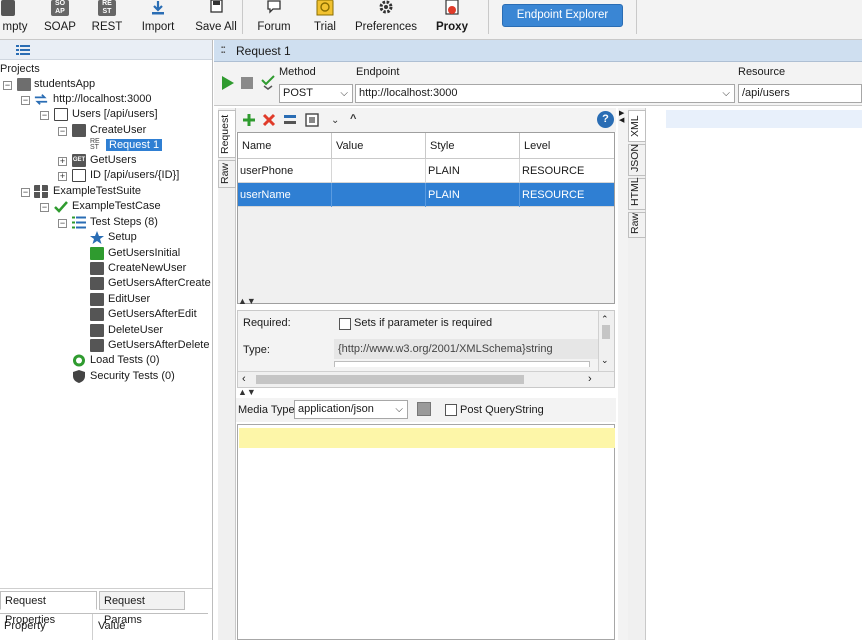 Image resolution: width=862 pixels, height=640 pixels. Describe the element at coordinates (274, 20) in the screenshot. I see `forum-button: Forum` at that location.